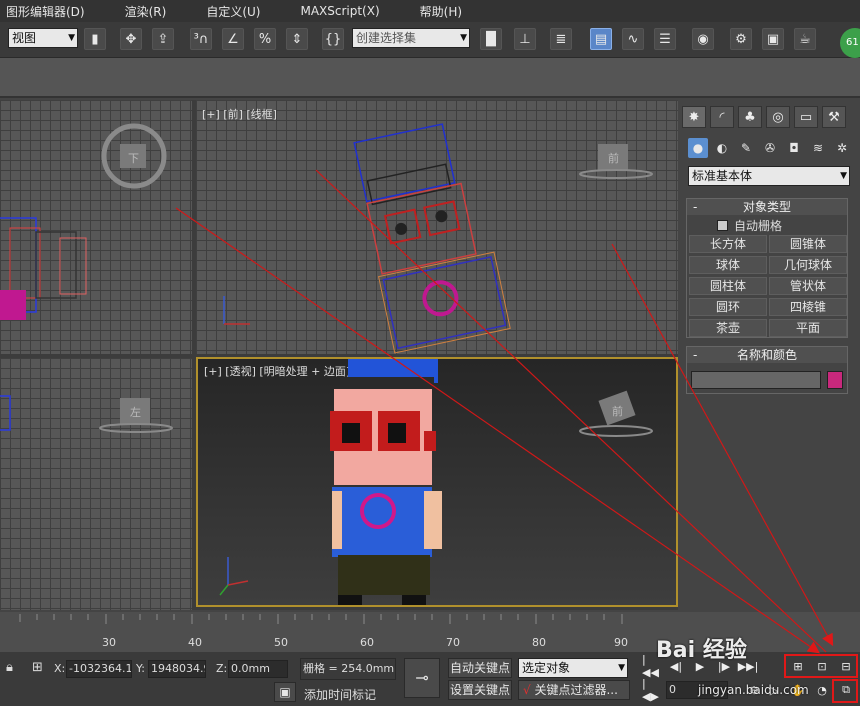 The height and width of the screenshot is (706, 860). Describe the element at coordinates (621, 642) in the screenshot. I see `tick-label: 90` at that location.